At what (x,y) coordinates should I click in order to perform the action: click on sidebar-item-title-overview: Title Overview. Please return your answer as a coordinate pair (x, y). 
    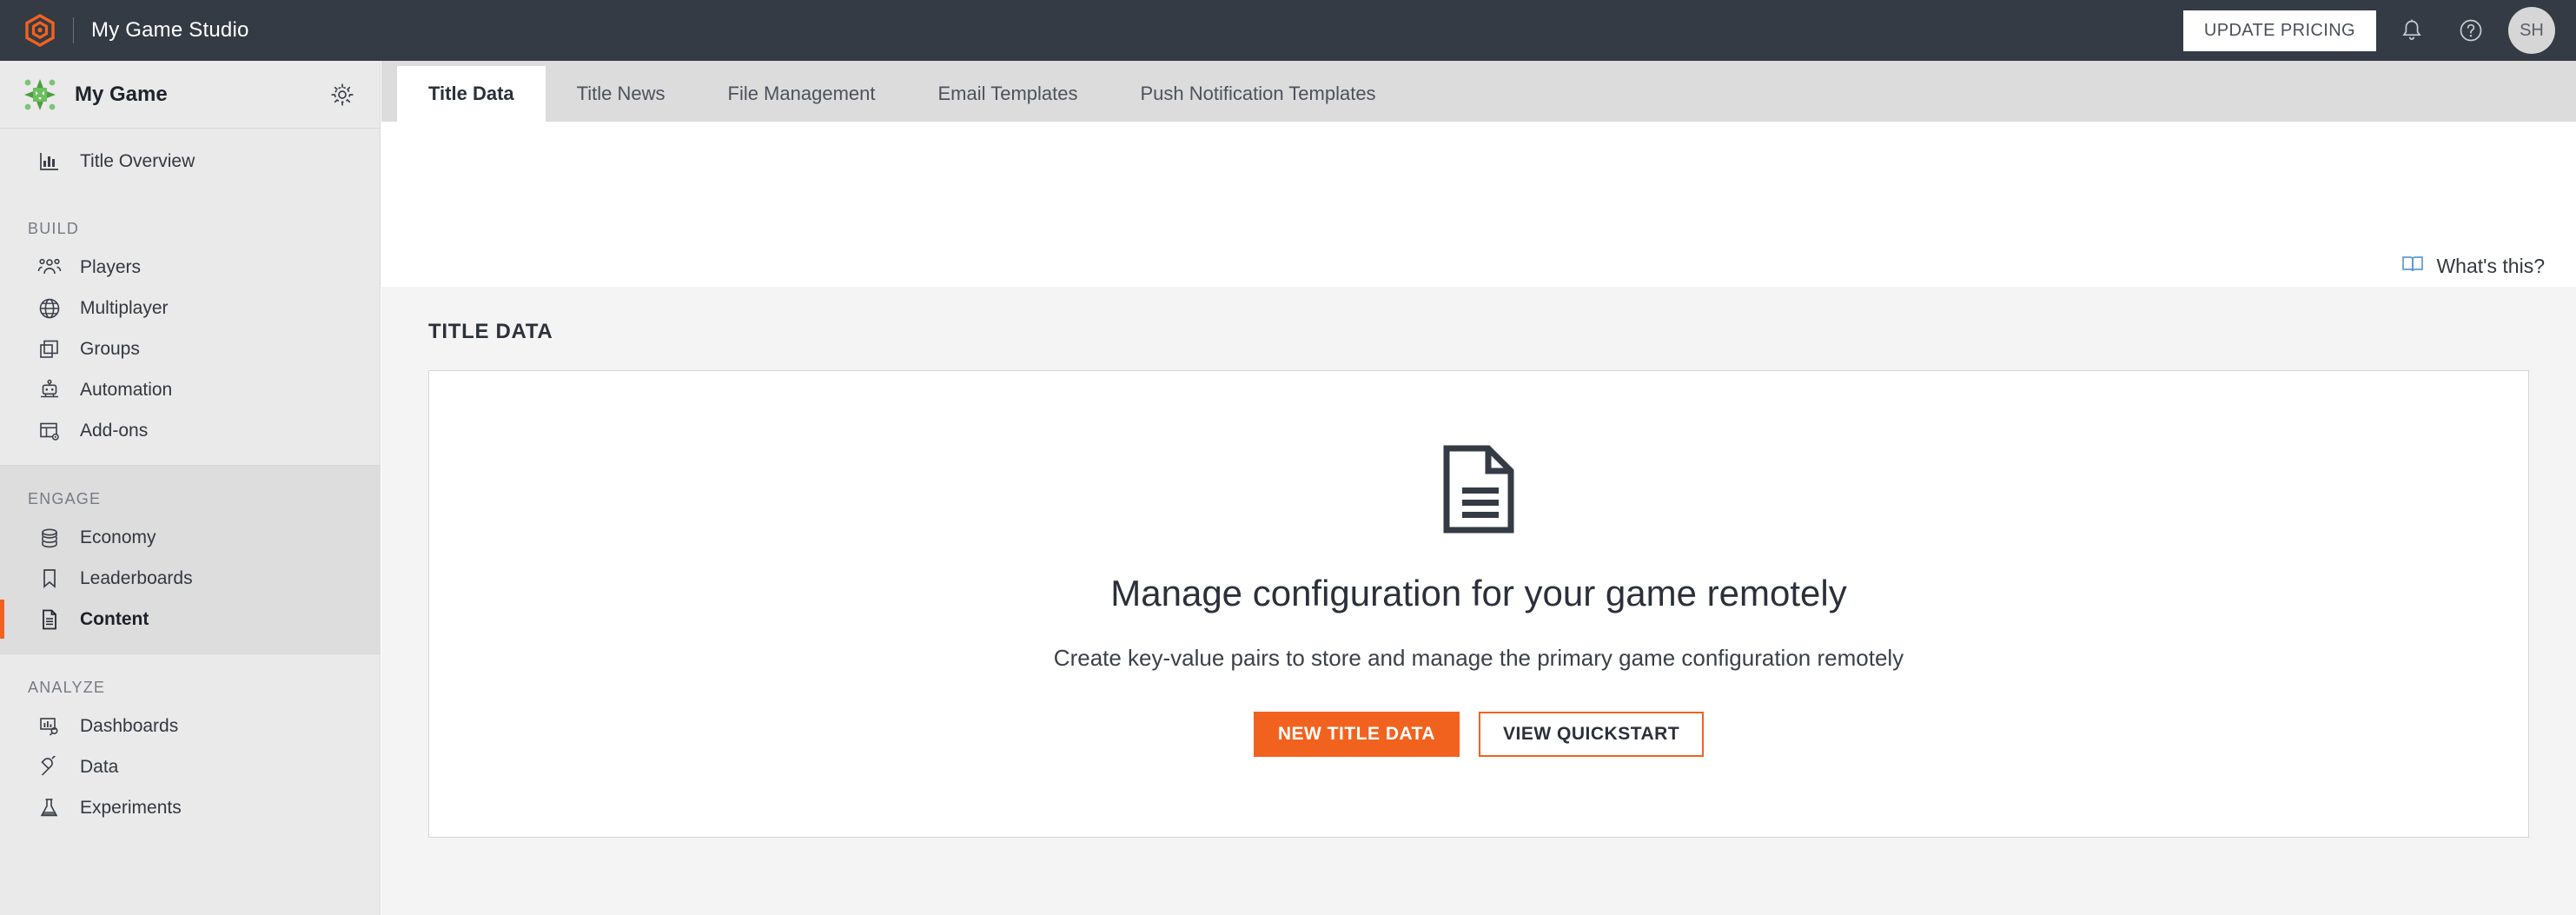
    Looking at the image, I should click on (190, 161).